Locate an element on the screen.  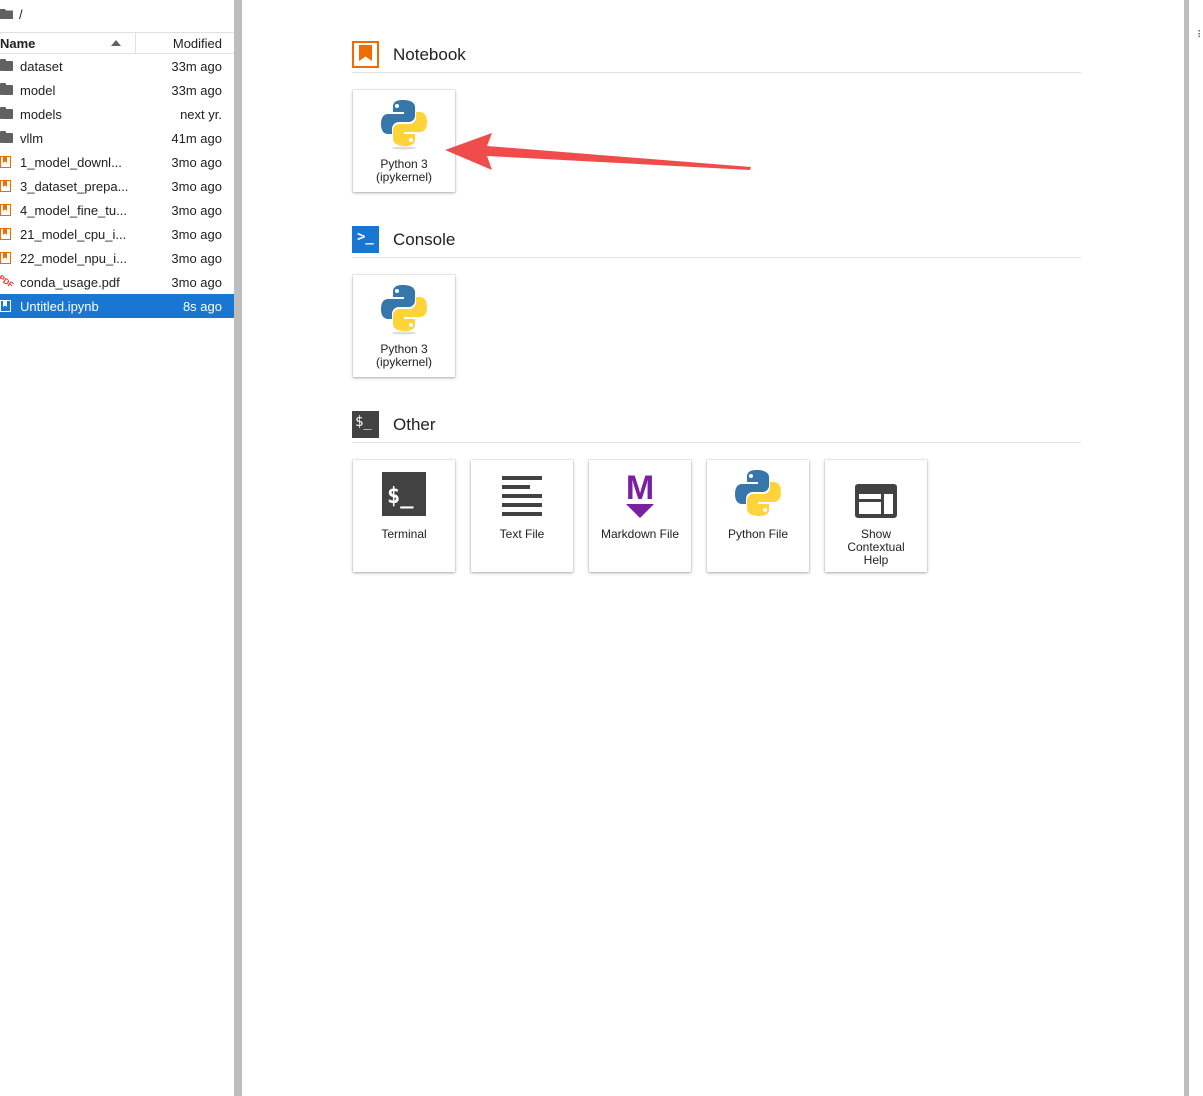
contextual-help-card: Show Contextual Help is located at coordinates (876, 516).